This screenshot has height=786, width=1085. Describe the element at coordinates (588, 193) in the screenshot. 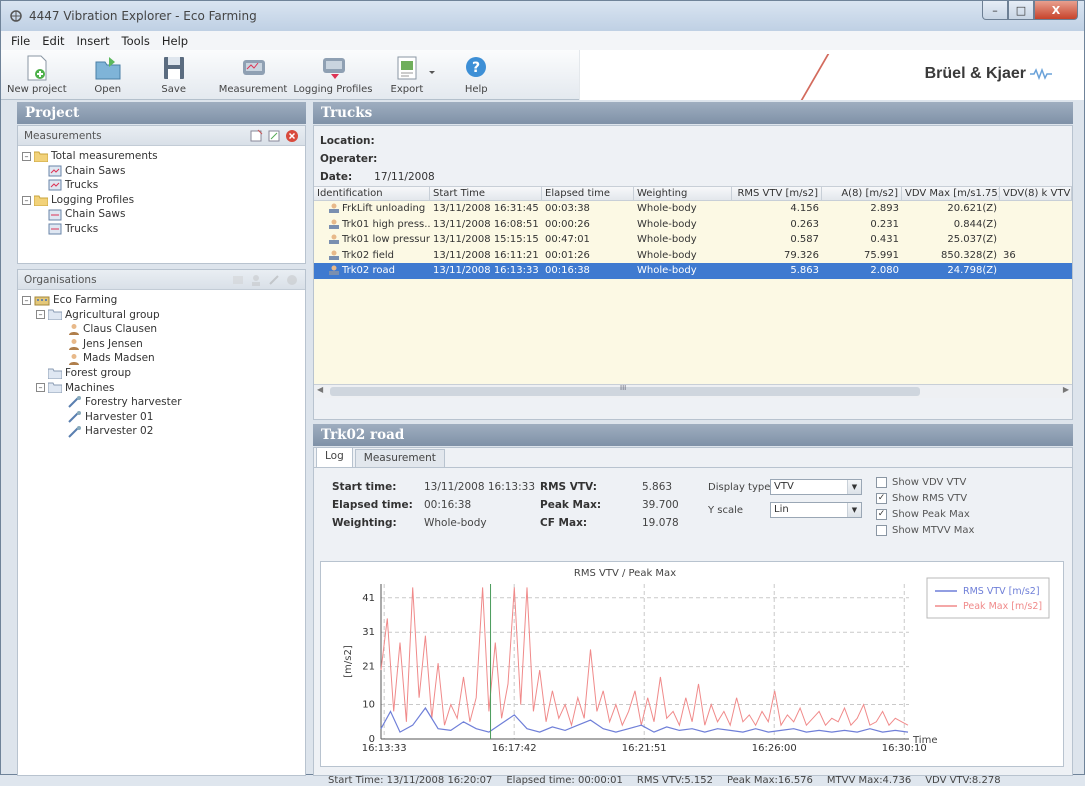

I see `col-elapsed-time: Elapsed time` at that location.